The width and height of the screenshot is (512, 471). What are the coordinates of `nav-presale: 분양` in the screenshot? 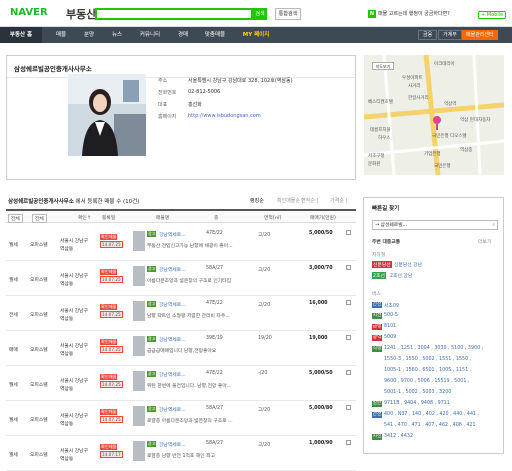 It's located at (89, 35).